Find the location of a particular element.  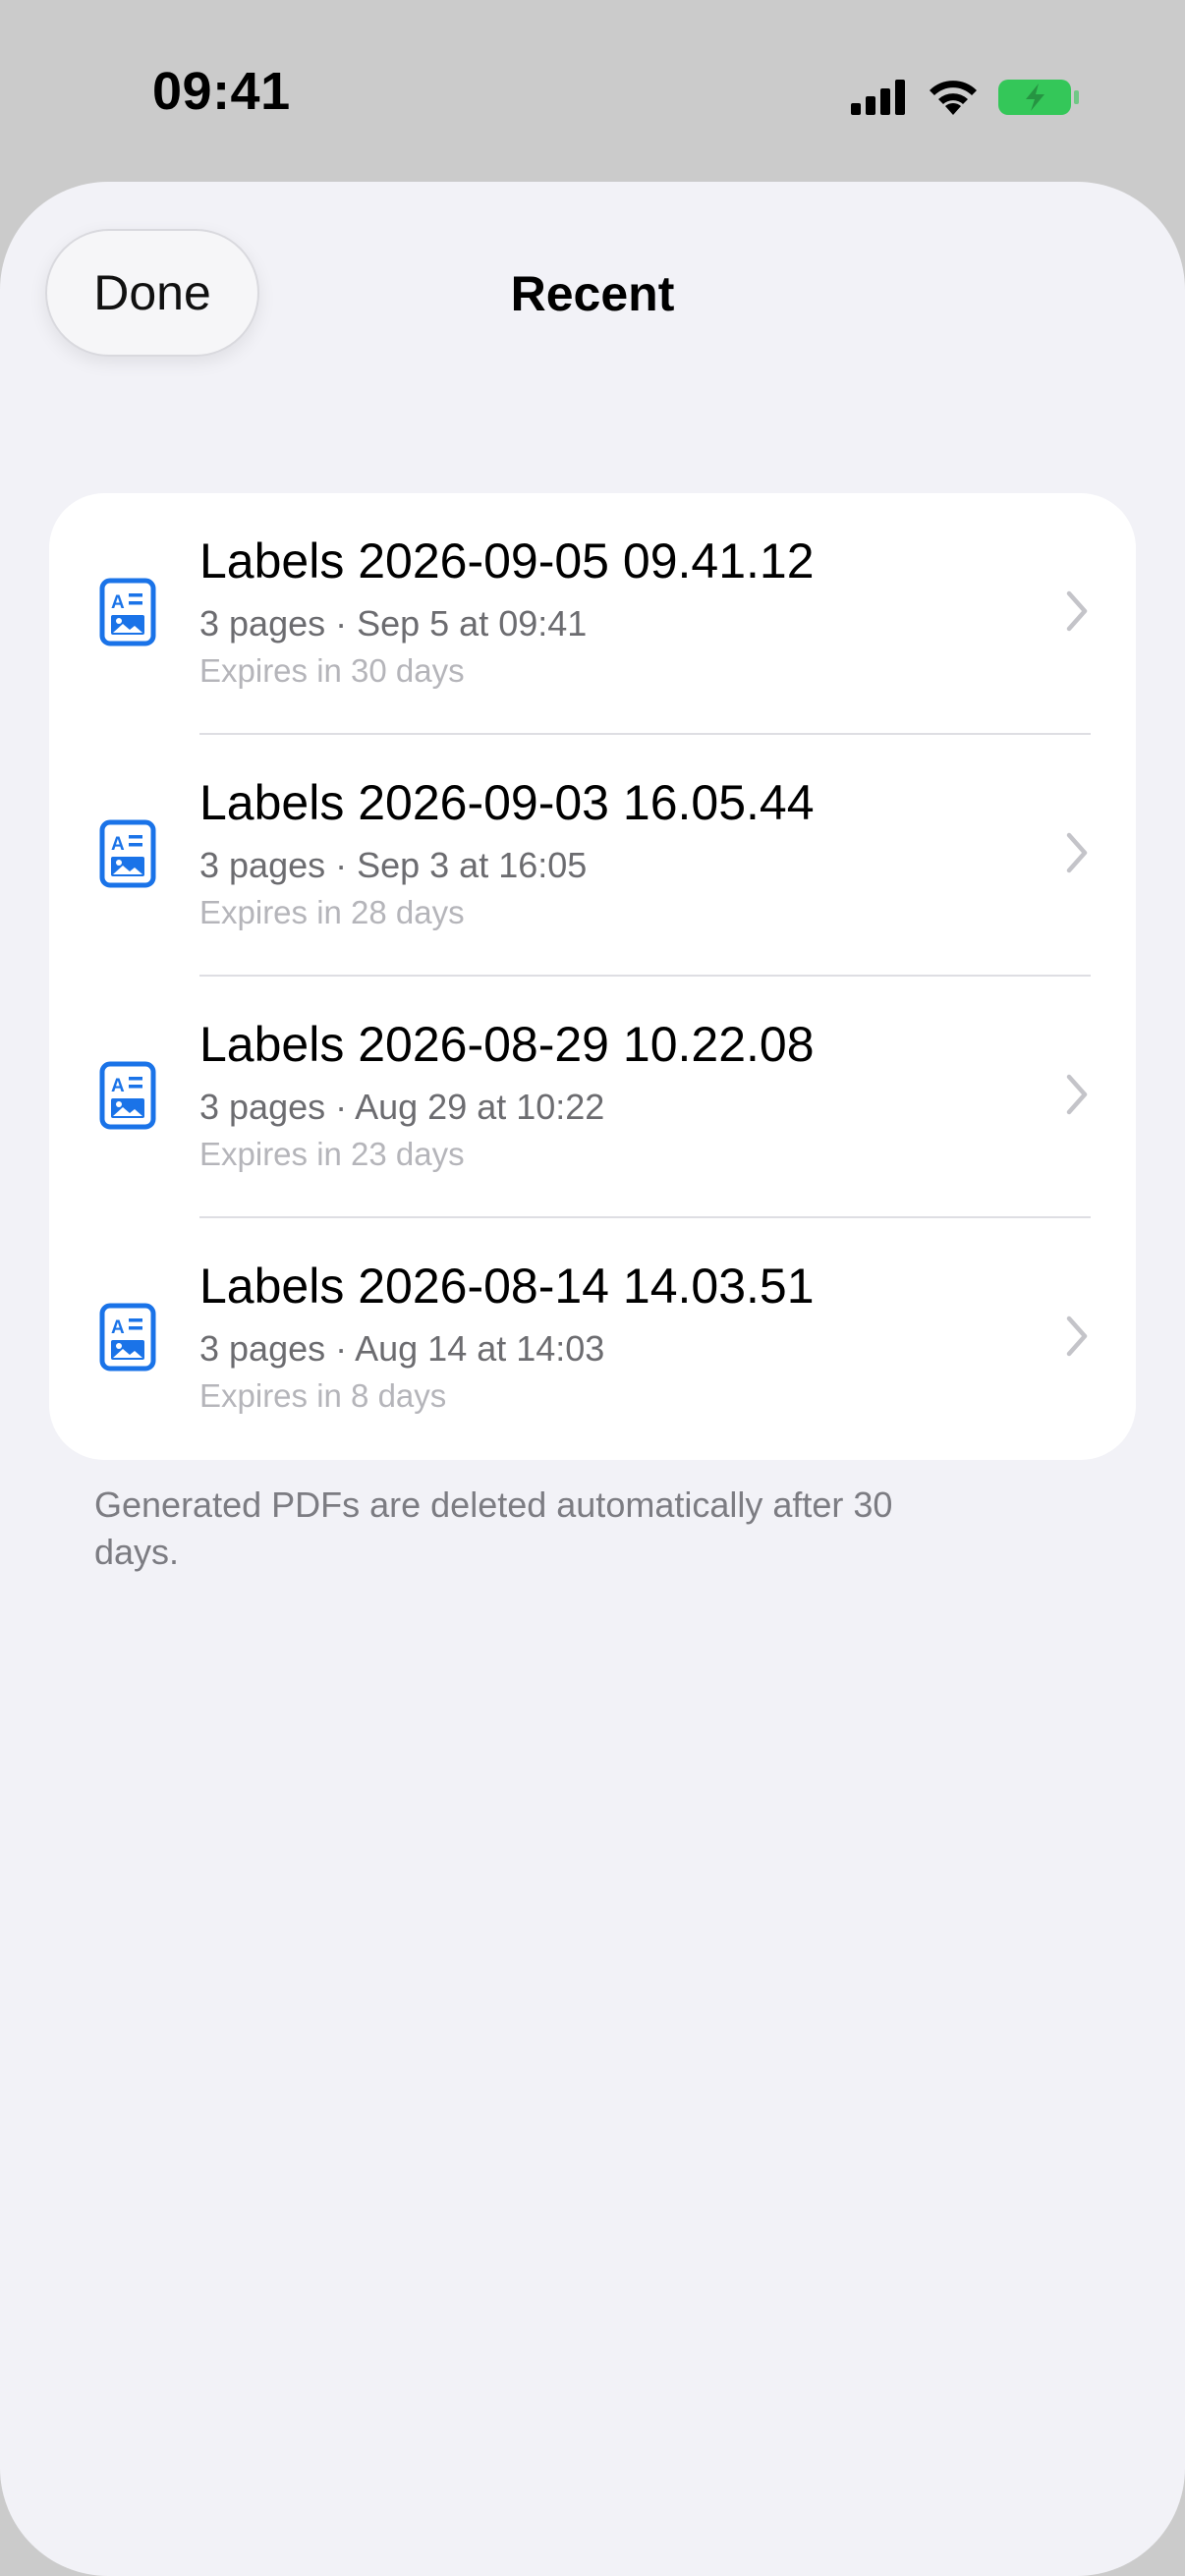

status-bar: 09:41 is located at coordinates (592, 91).